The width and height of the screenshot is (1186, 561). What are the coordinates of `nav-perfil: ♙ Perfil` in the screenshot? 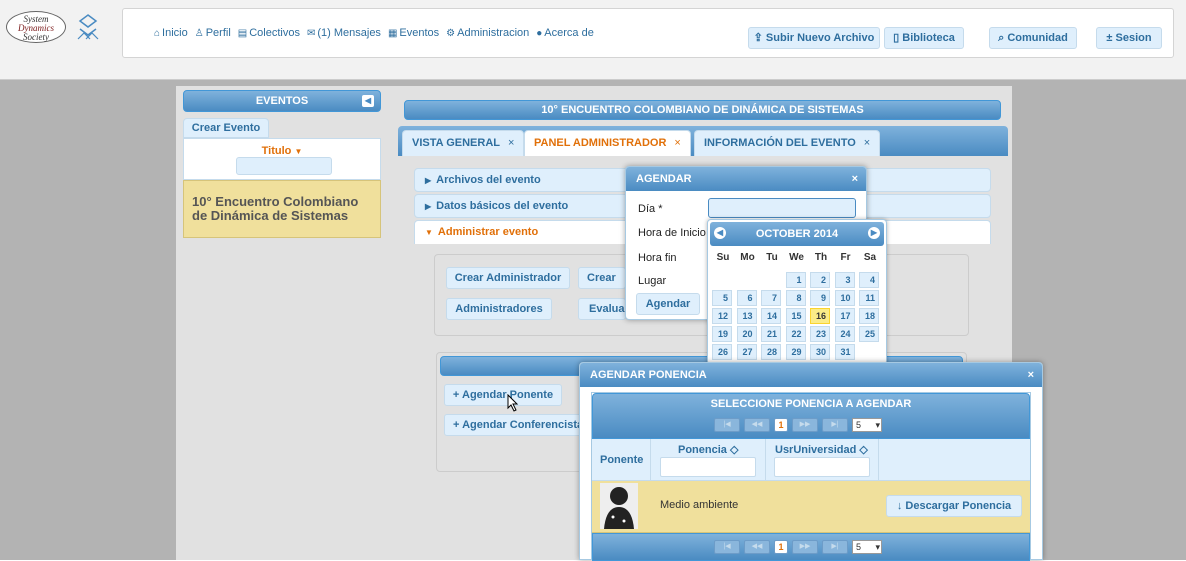 It's located at (213, 33).